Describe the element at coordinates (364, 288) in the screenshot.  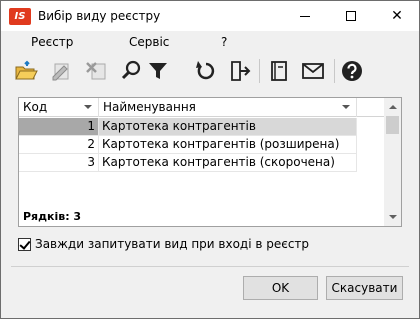
I see `cancel-button: Скасувати` at that location.